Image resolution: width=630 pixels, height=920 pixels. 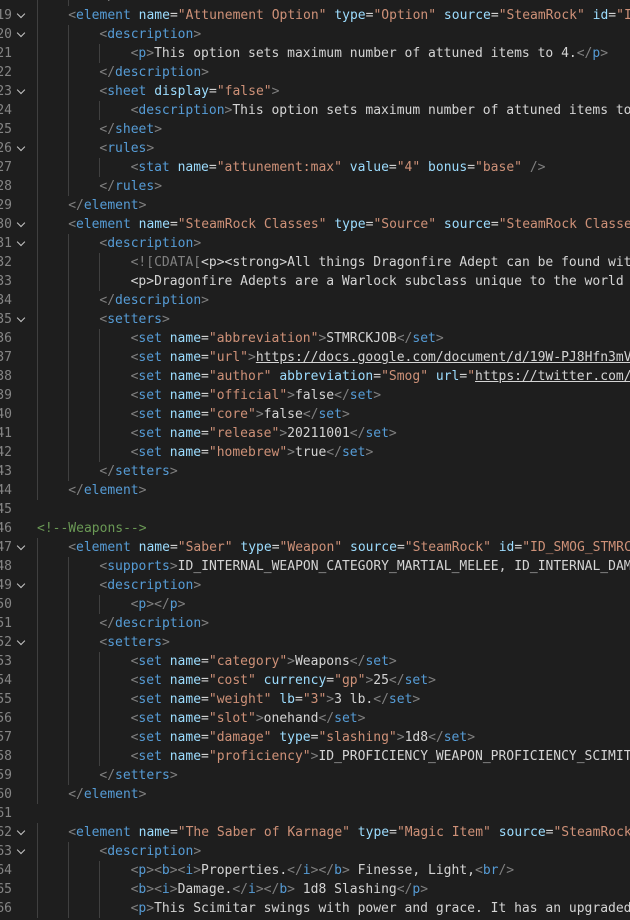 I want to click on line-number: 66, so click(x=6, y=908).